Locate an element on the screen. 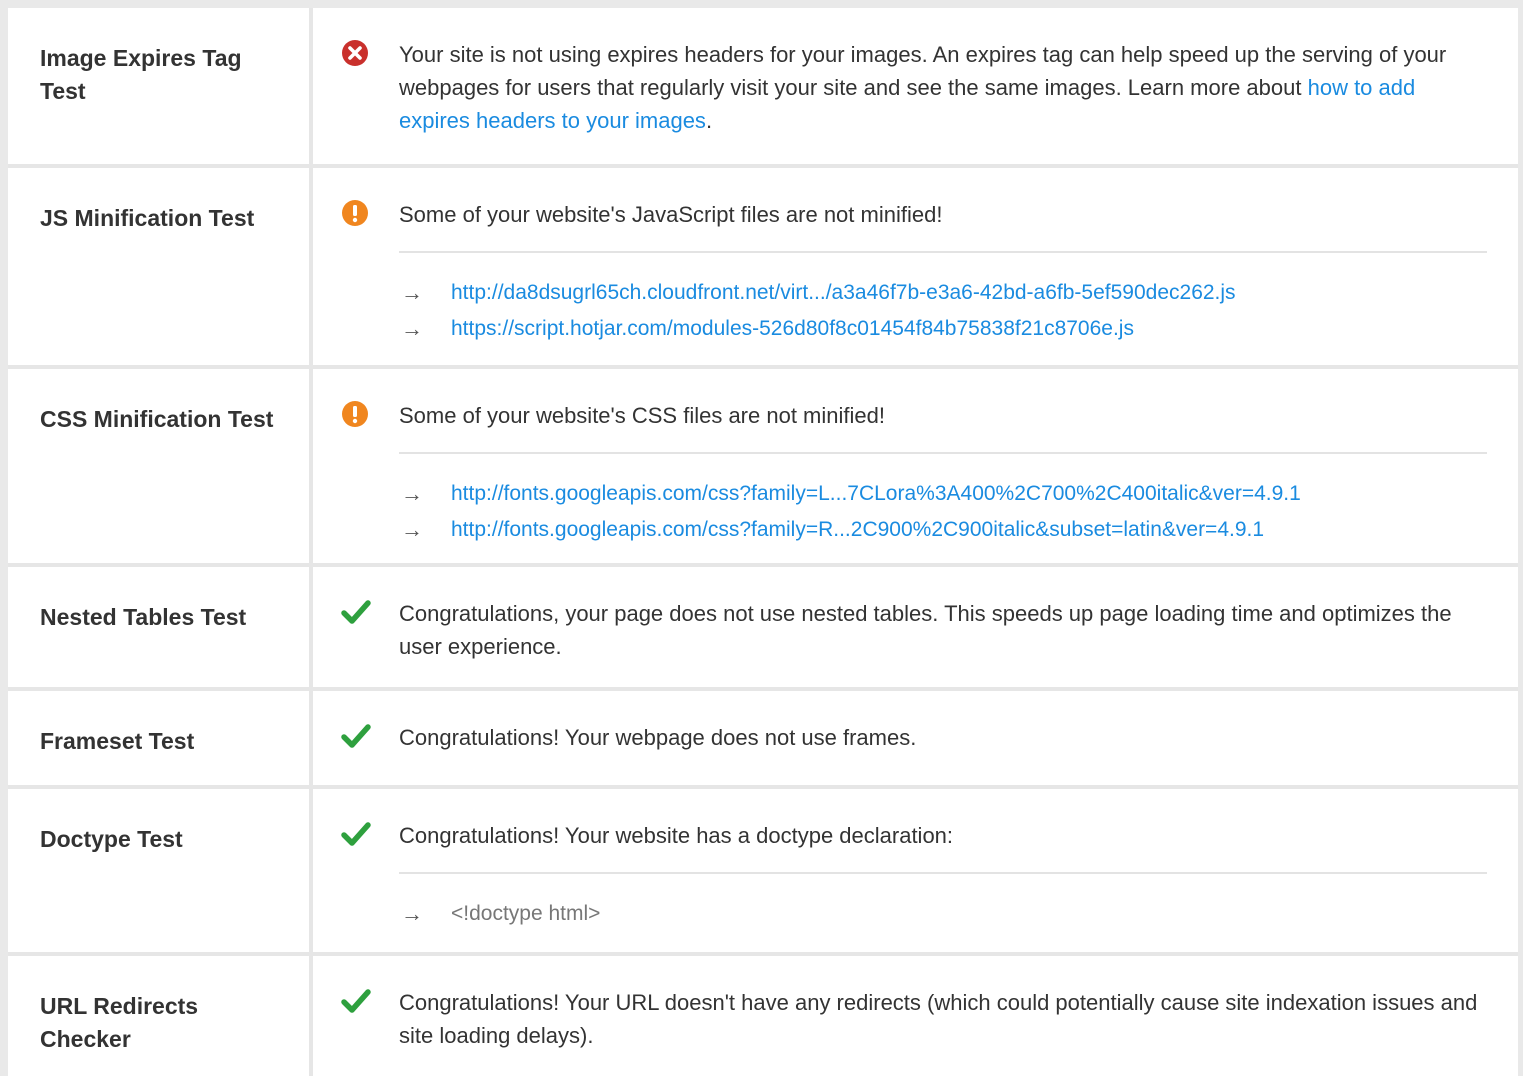  doctype-list: → <!doctype html> is located at coordinates (943, 914).